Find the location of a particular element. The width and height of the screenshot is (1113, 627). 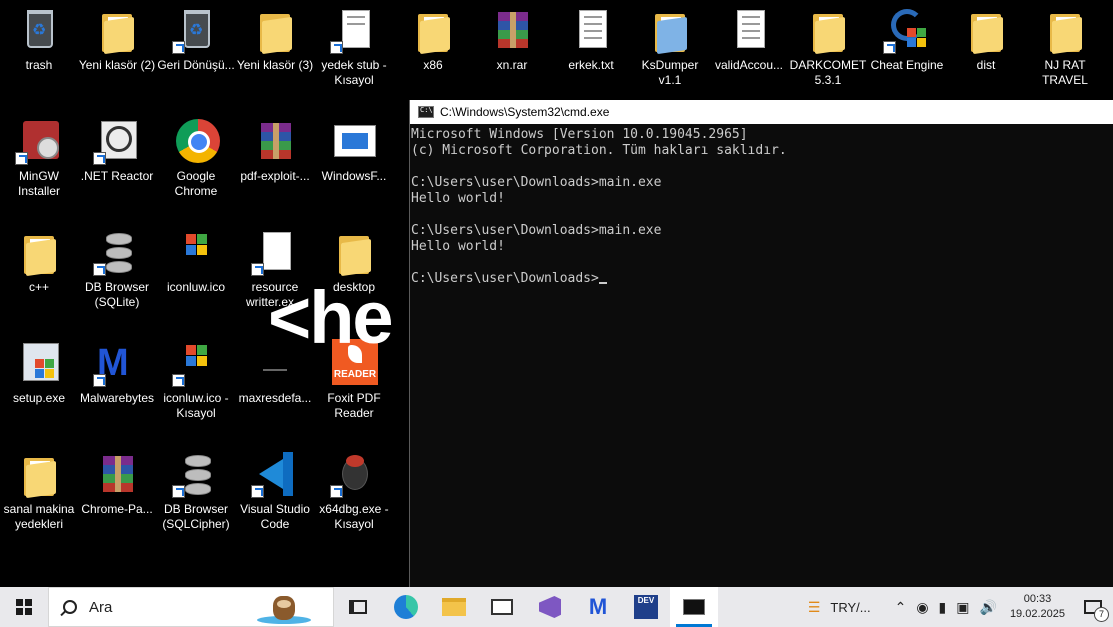

text-cursor is located at coordinates (602, 283).